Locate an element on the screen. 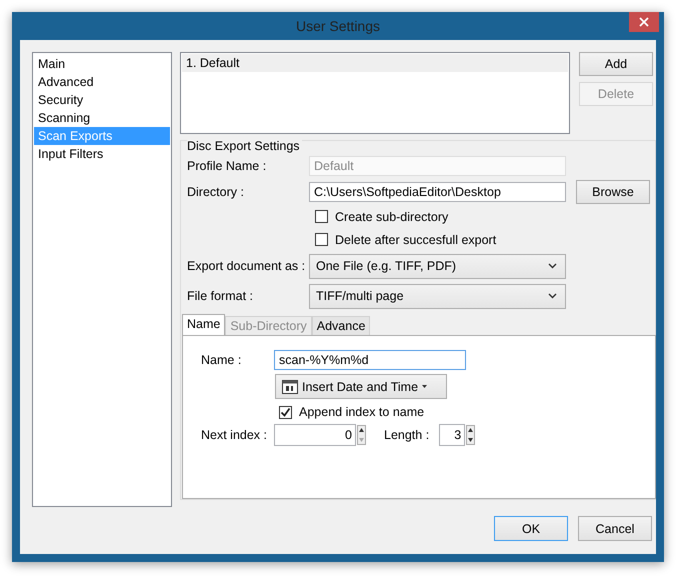  field-label: Next index : is located at coordinates (234, 435).